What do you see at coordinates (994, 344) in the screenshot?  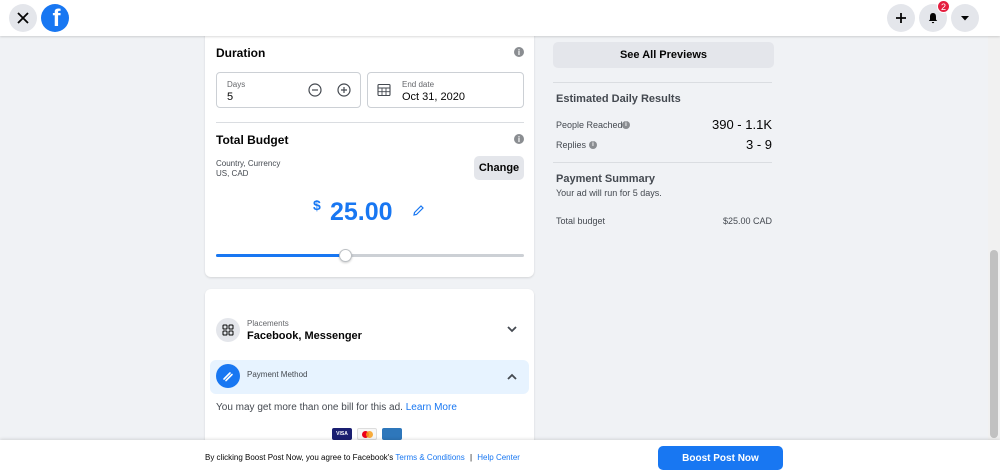 I see `scrollbar-thumb` at bounding box center [994, 344].